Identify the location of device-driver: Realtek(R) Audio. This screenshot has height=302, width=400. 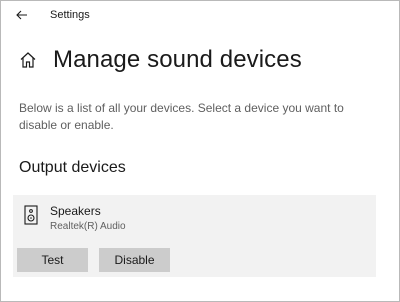
(88, 226).